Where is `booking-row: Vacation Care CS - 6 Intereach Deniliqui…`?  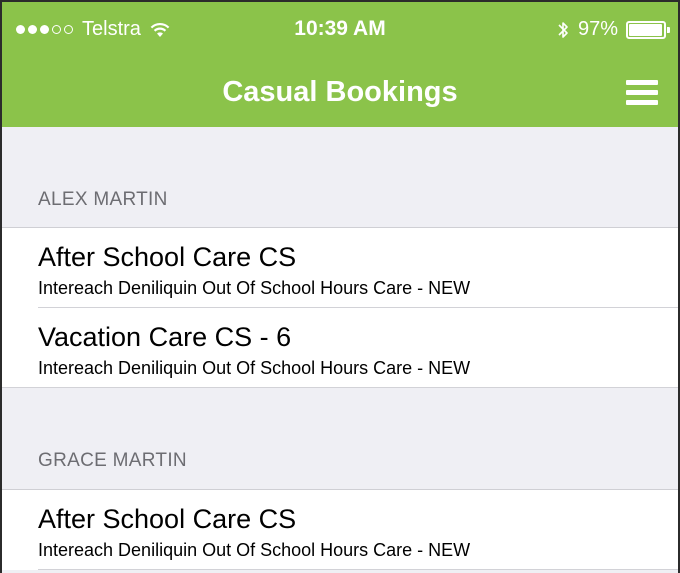 booking-row: Vacation Care CS - 6 Intereach Deniliqui… is located at coordinates (340, 348).